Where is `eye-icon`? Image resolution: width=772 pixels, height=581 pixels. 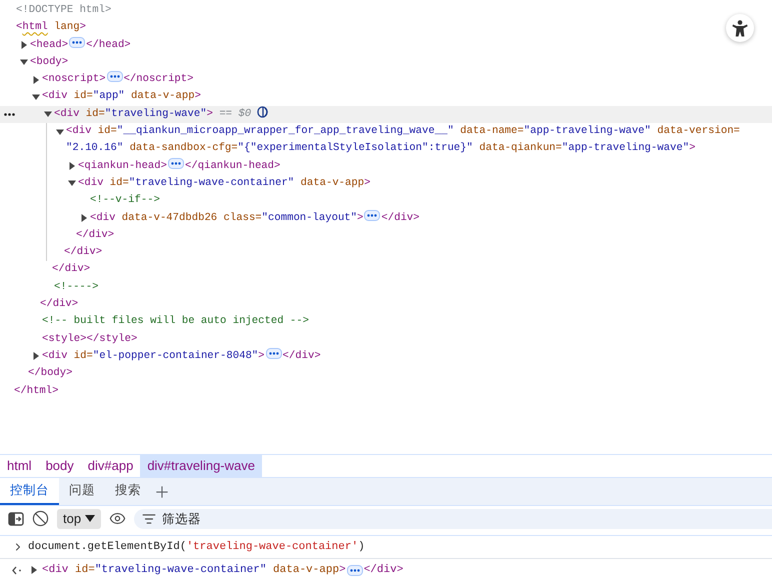
eye-icon is located at coordinates (117, 518).